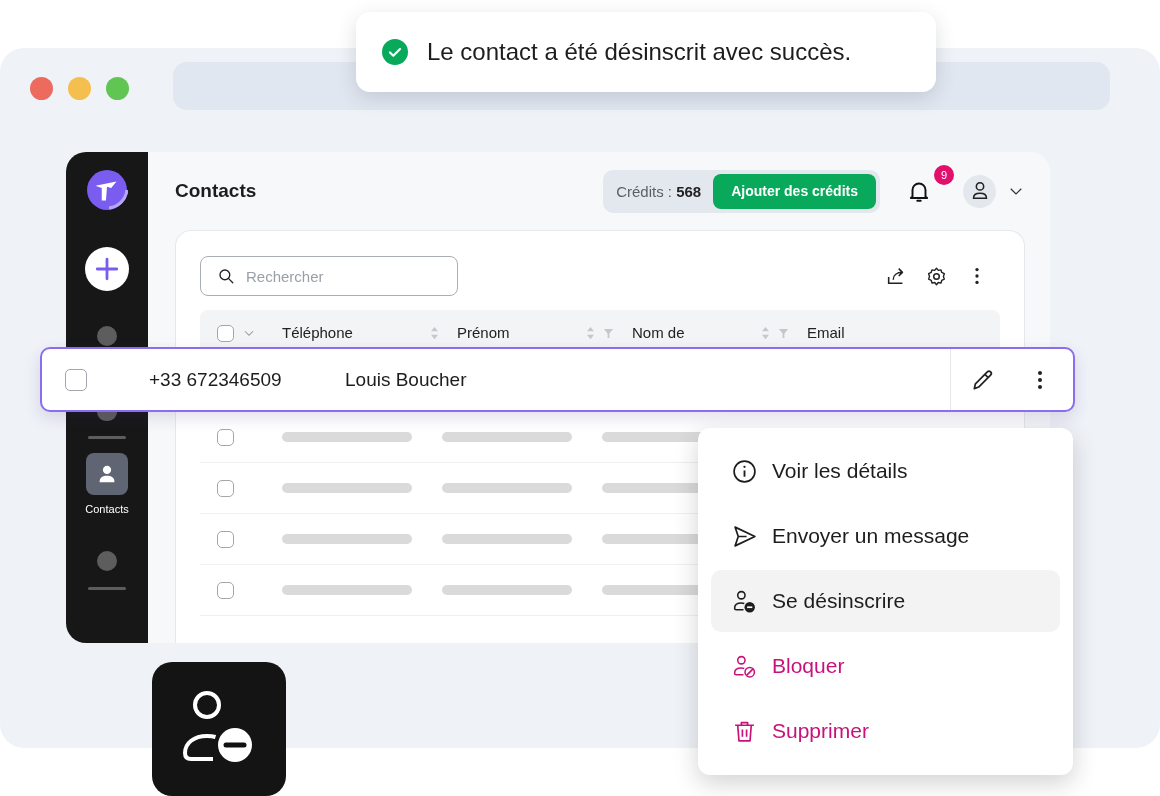 This screenshot has height=796, width=1160. Describe the element at coordinates (107, 509) in the screenshot. I see `nav-label: Contacts` at that location.